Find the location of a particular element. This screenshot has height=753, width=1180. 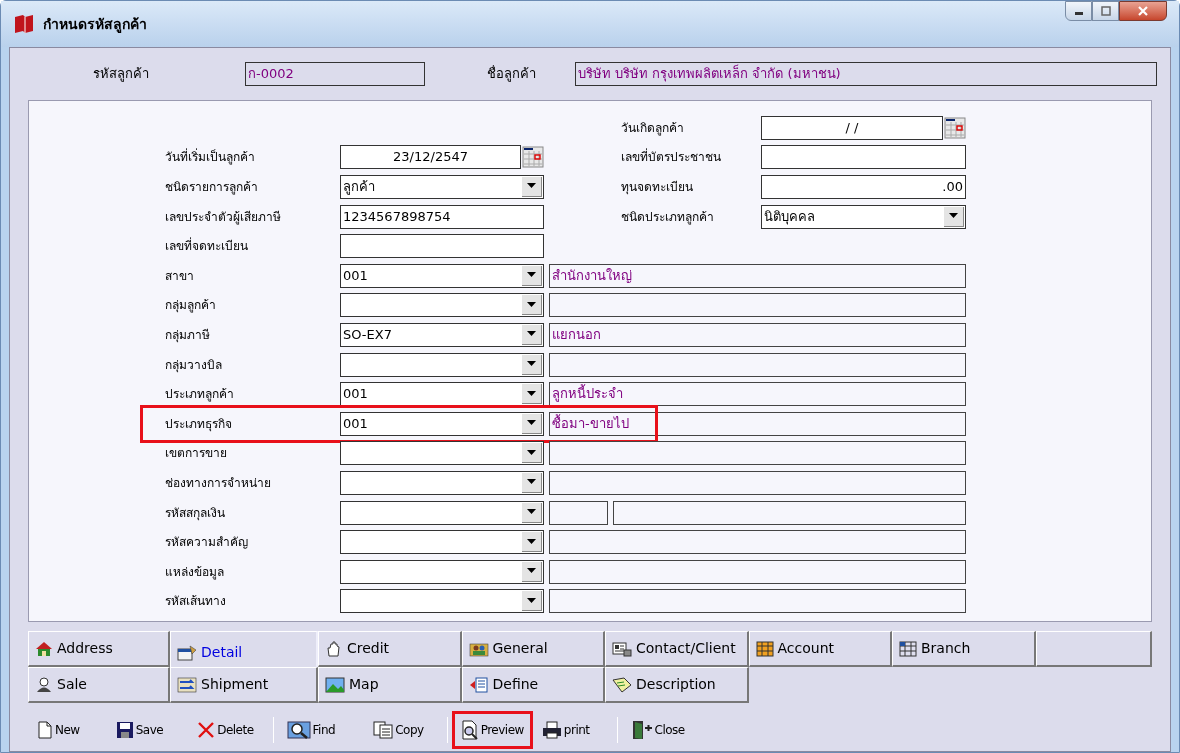

field-label: ทุนจดทะเบียน is located at coordinates (657, 187).